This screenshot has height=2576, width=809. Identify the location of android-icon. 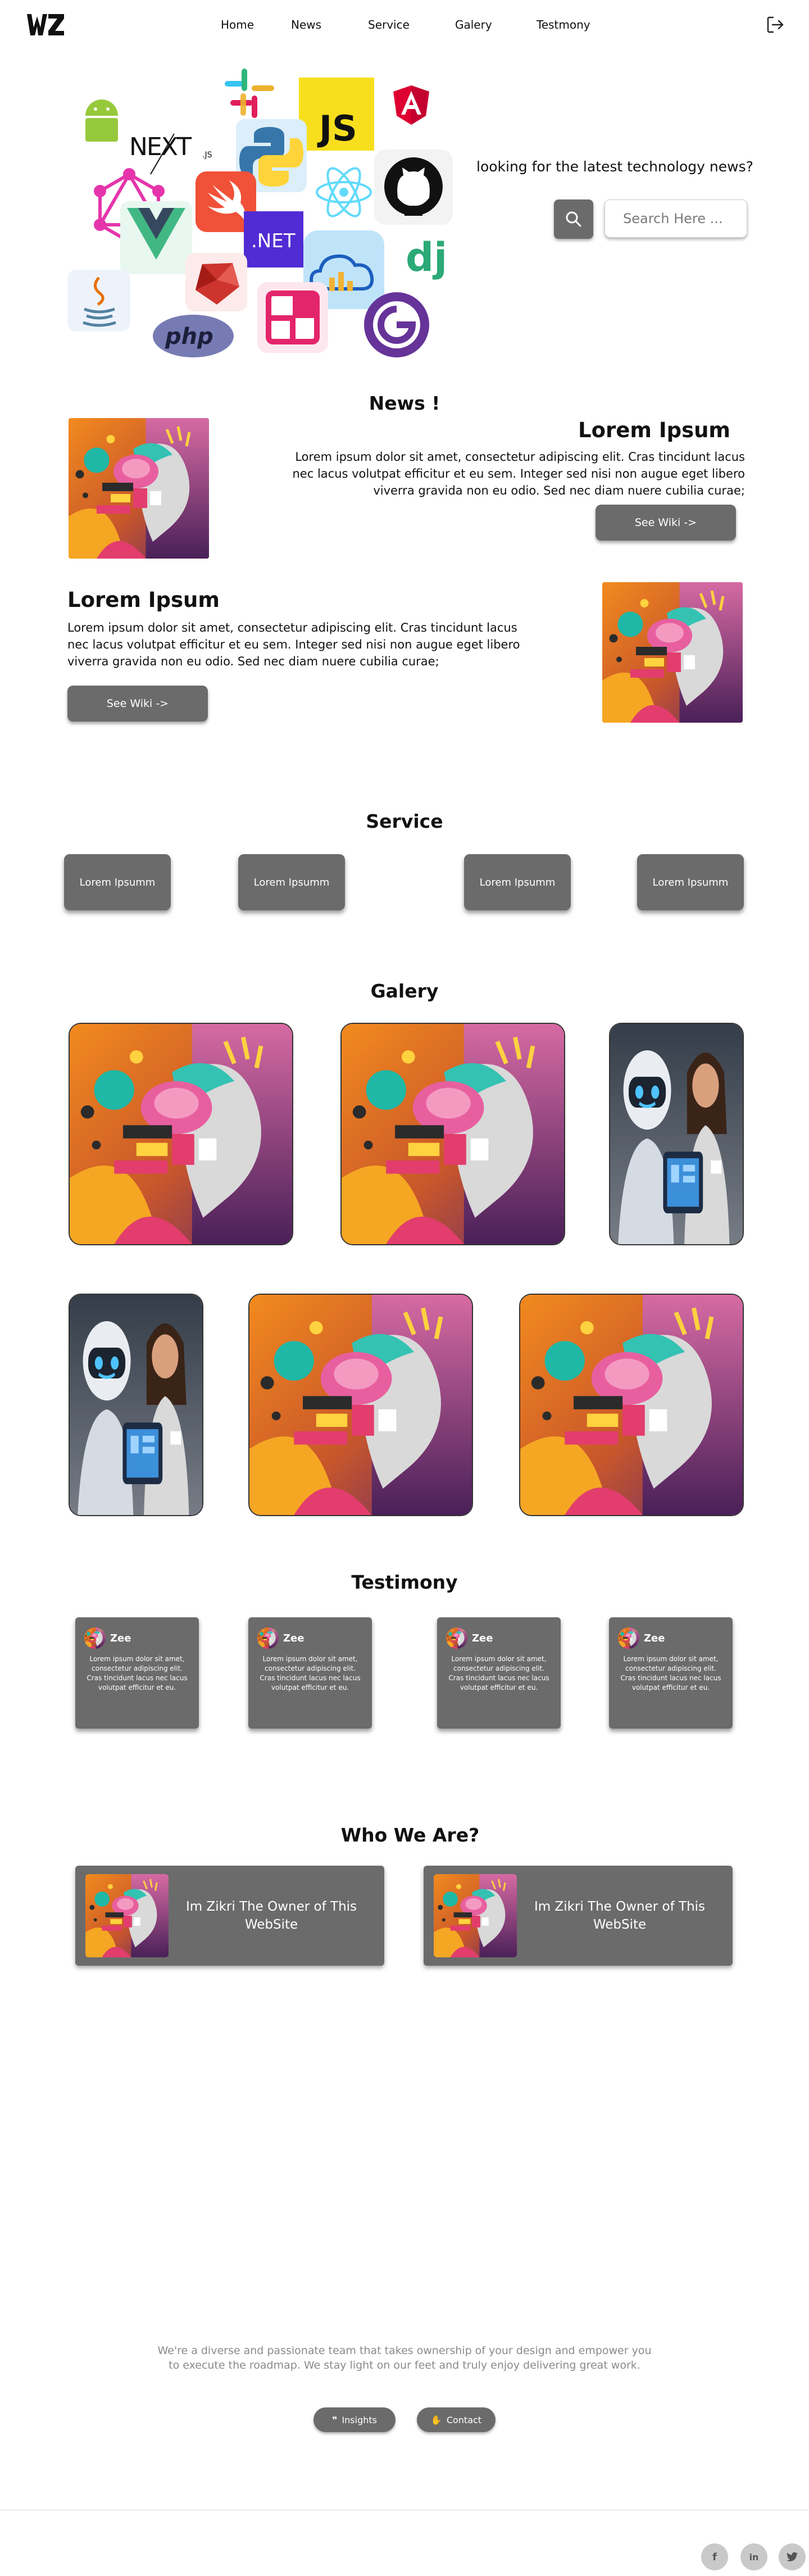
(102, 119).